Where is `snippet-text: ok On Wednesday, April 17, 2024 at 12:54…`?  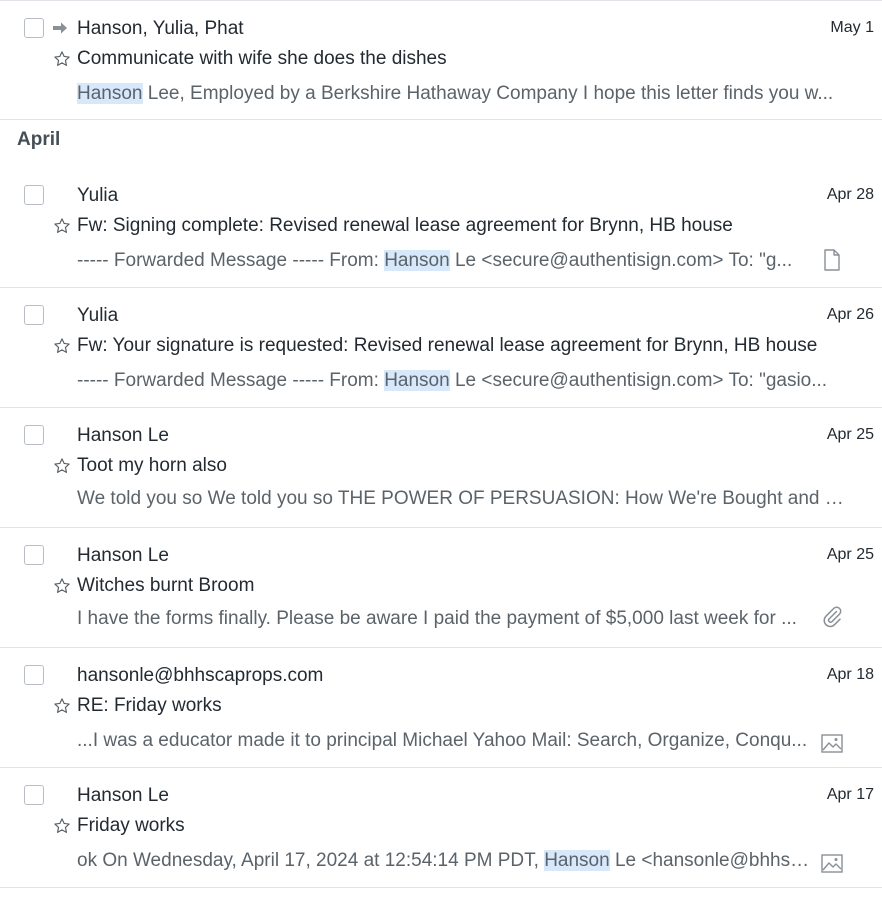
snippet-text: ok On Wednesday, April 17, 2024 at 12:54… is located at coordinates (311, 860).